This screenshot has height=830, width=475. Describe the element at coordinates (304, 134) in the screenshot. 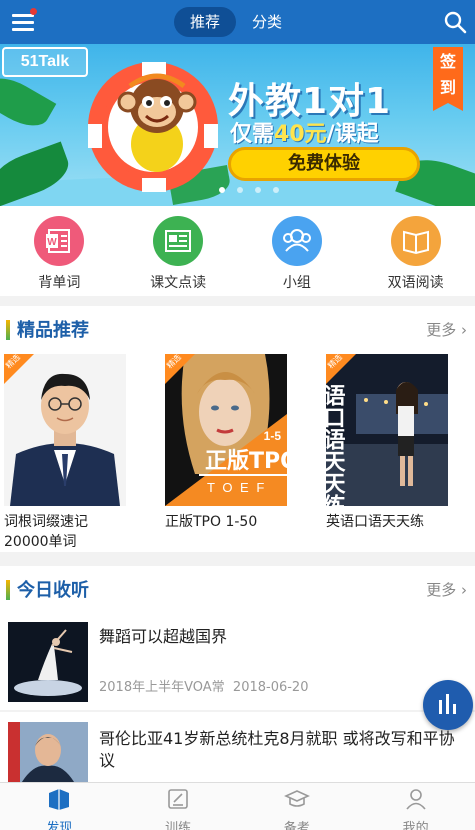

I see `banner-subtitle: 仅需40元/课起` at that location.